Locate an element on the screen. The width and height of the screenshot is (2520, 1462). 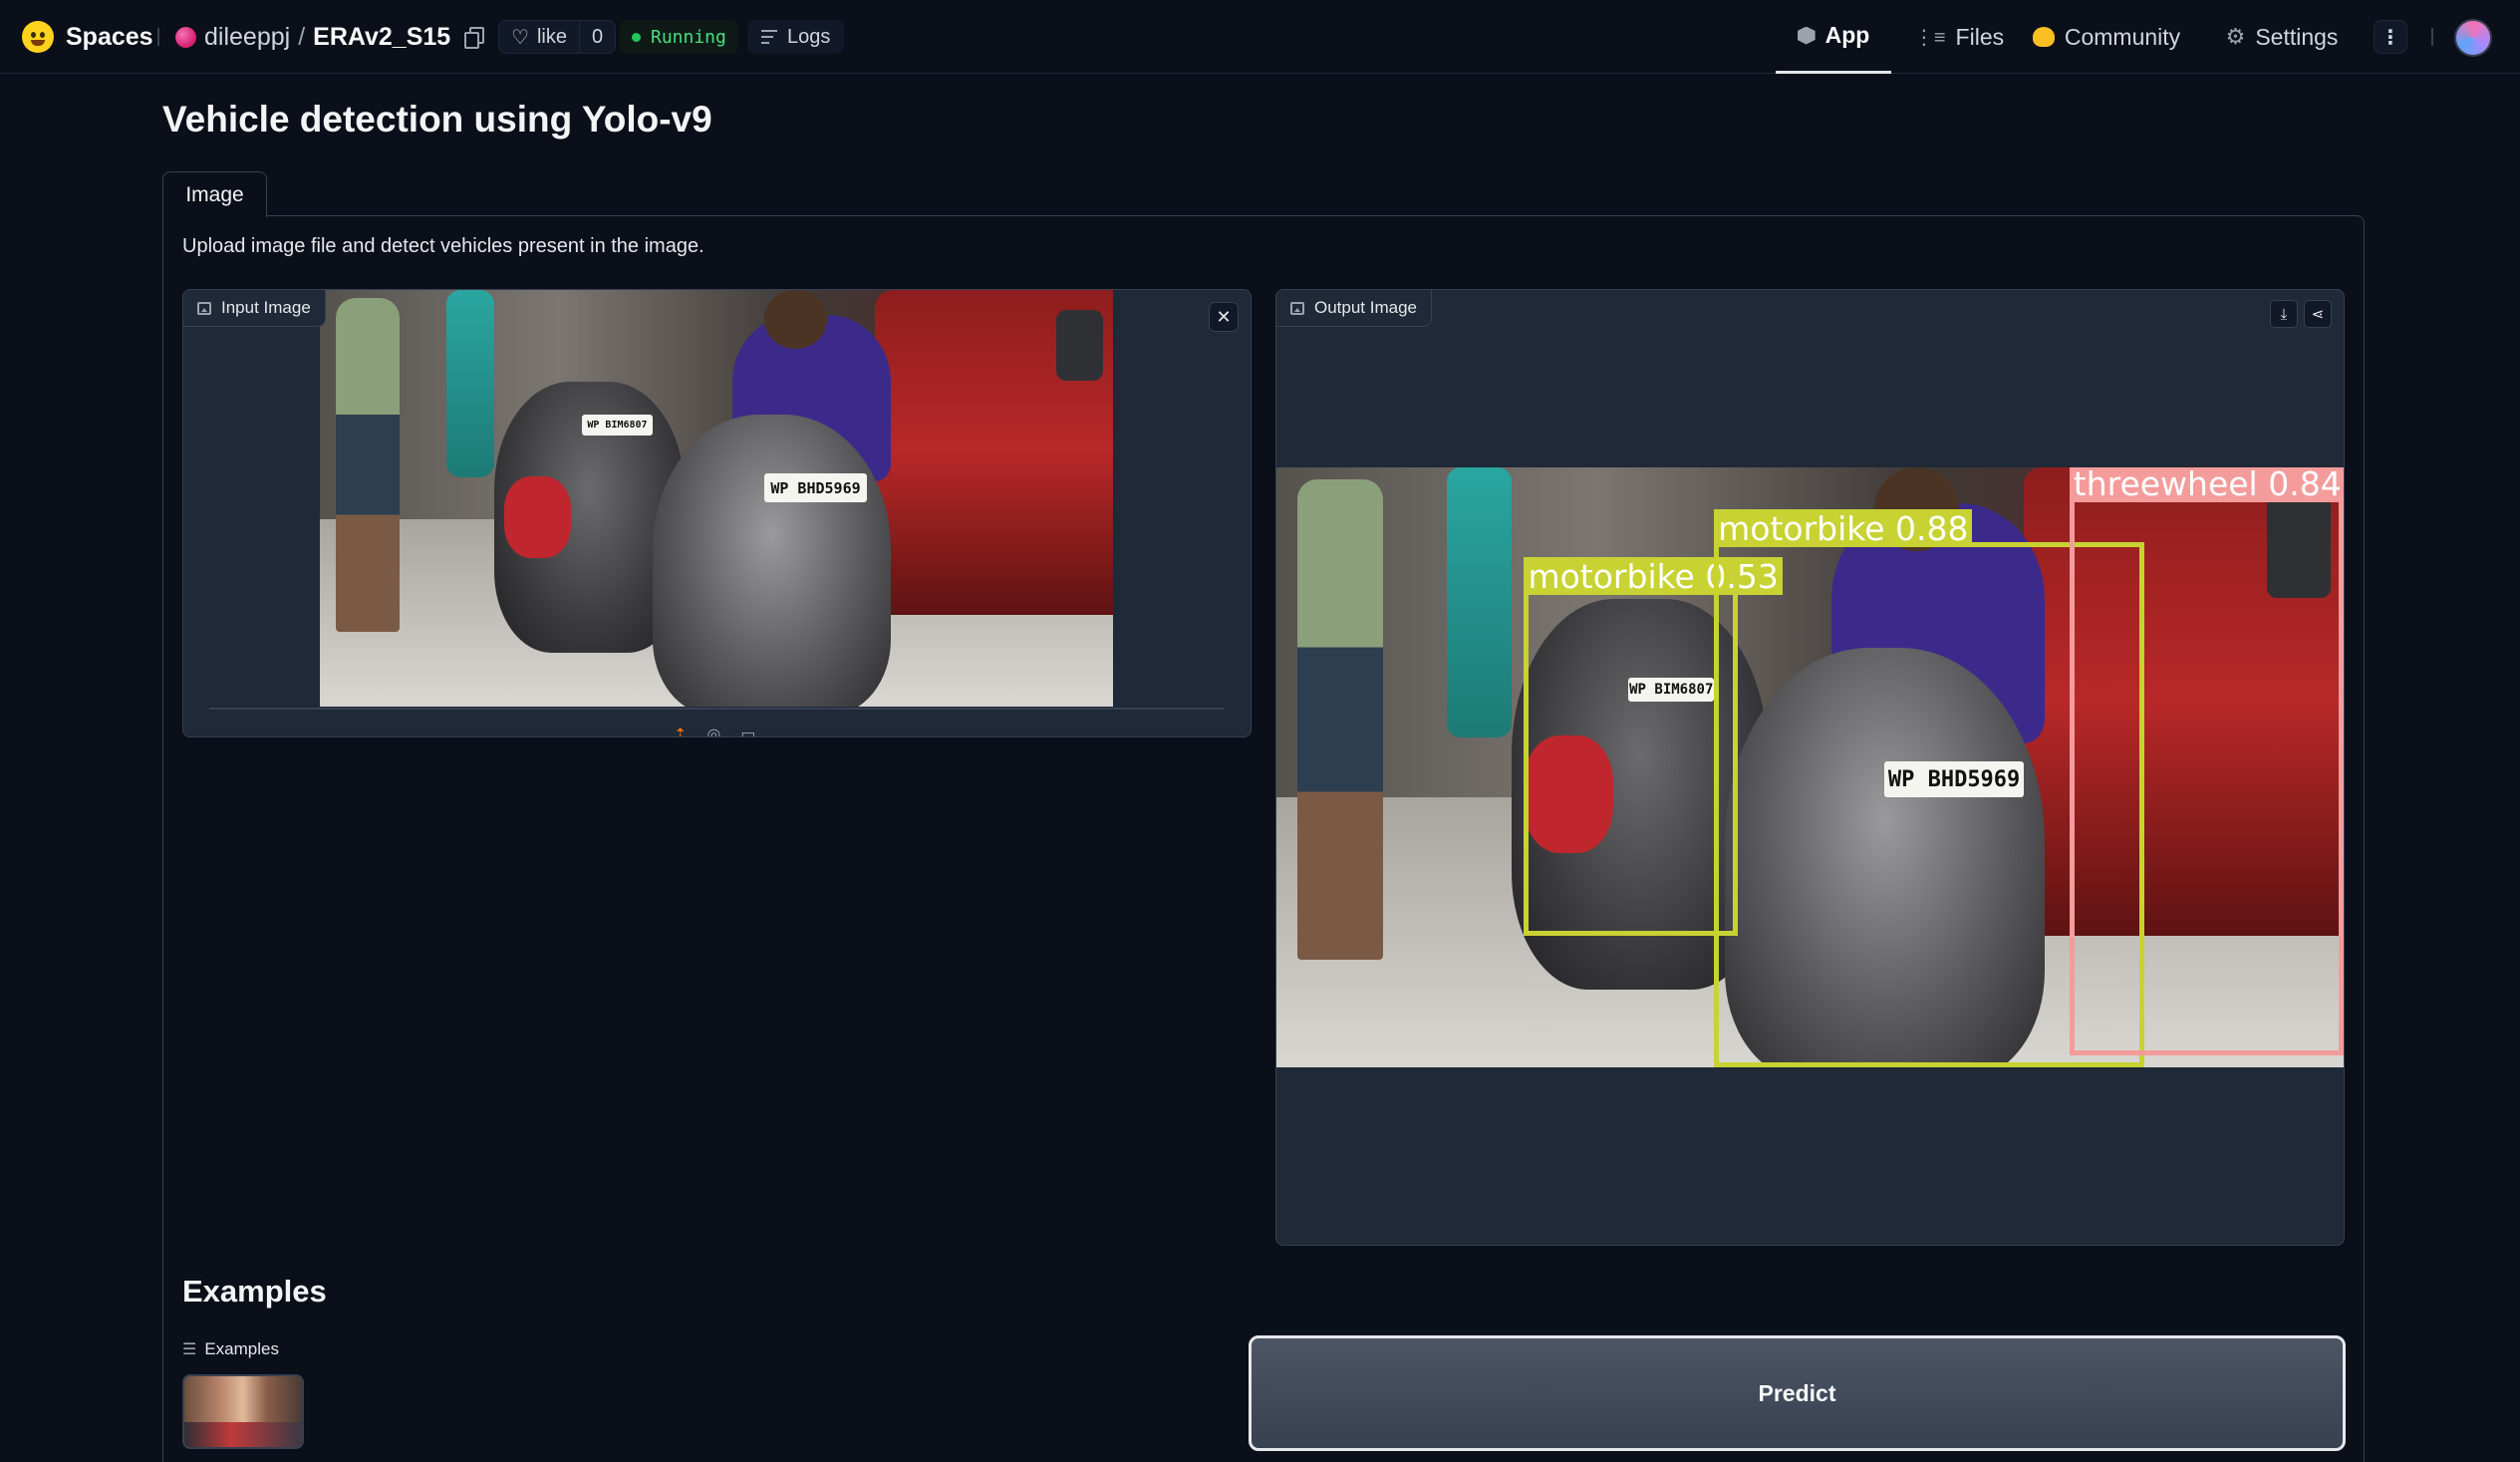
output-image-label: Output Image is located at coordinates (1354, 308).